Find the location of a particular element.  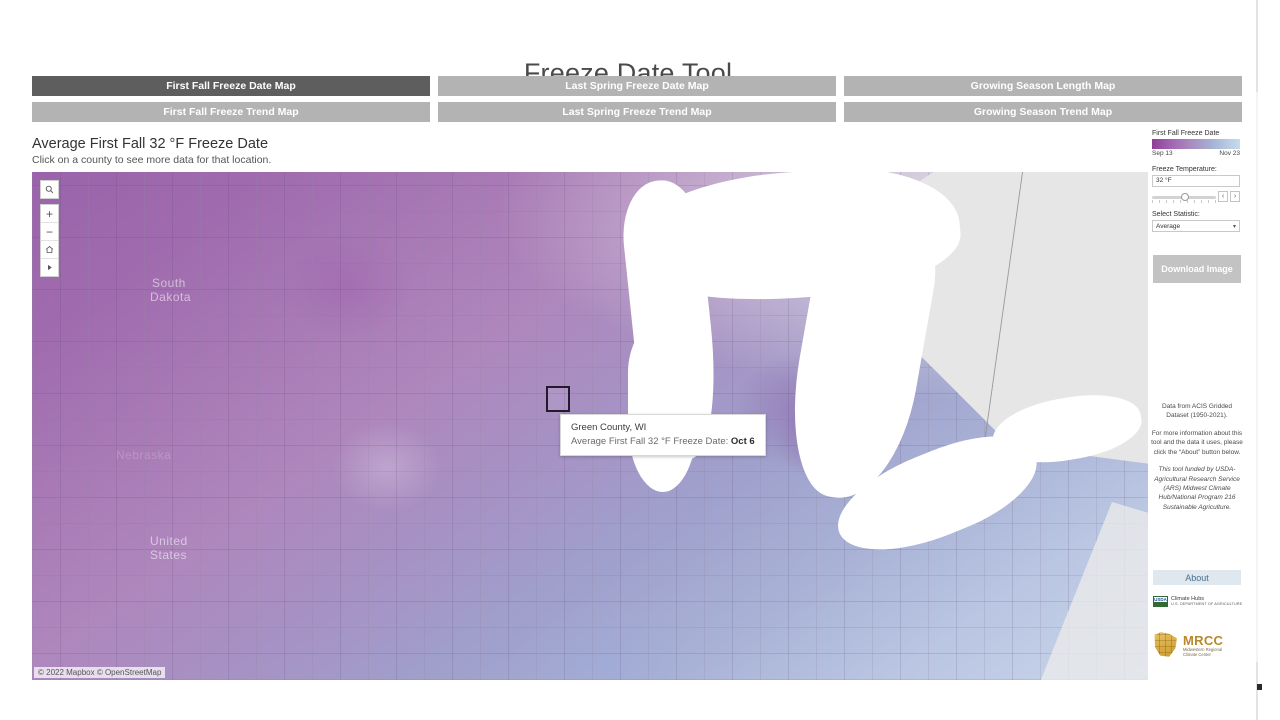

about-button: About is located at coordinates (1197, 577).